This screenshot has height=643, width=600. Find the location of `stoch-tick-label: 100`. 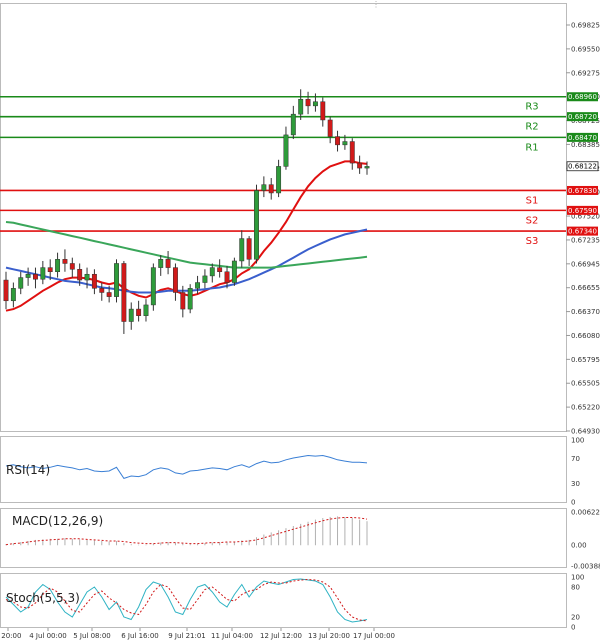

stoch-tick-label: 100 is located at coordinates (577, 578).